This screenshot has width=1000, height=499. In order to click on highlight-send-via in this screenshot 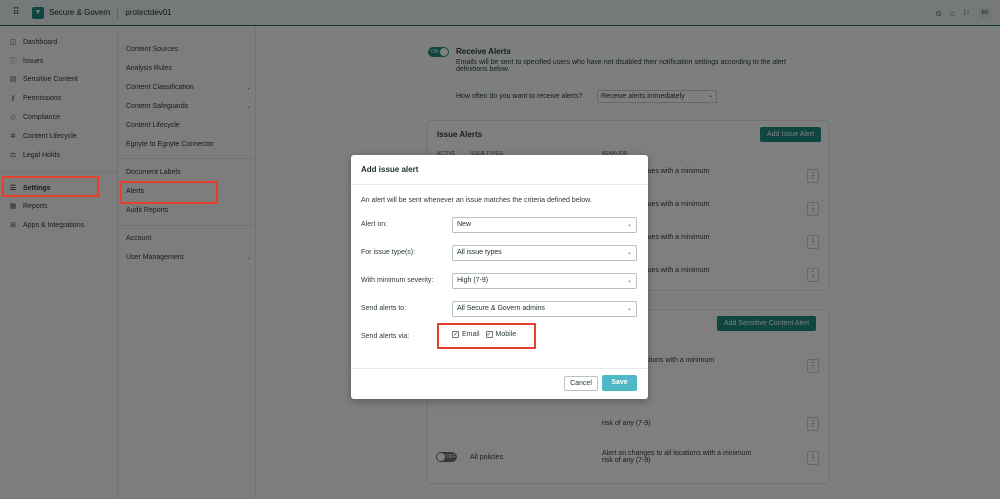, I will do `click(486, 336)`.